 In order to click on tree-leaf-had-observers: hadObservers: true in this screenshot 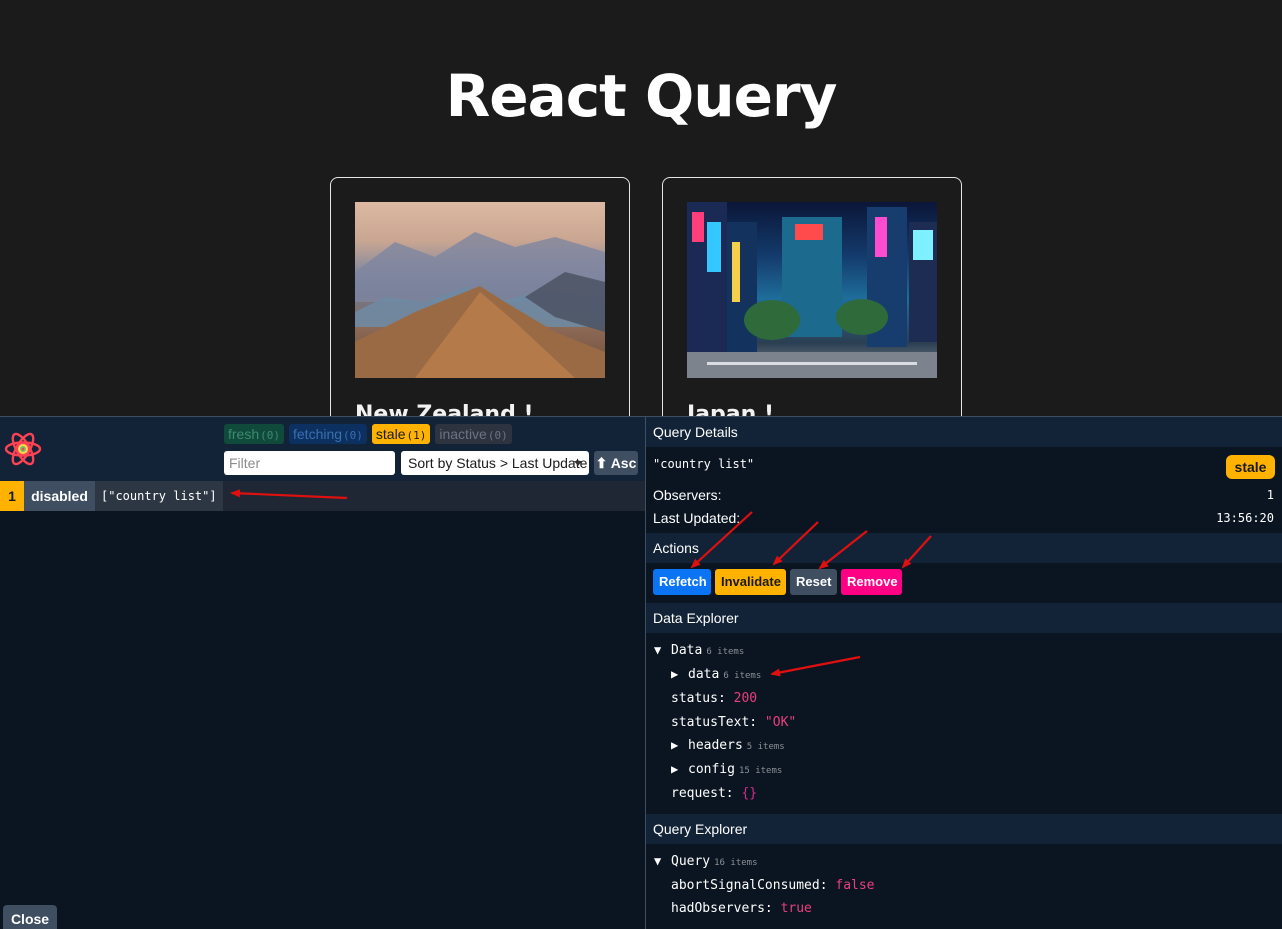, I will do `click(741, 908)`.